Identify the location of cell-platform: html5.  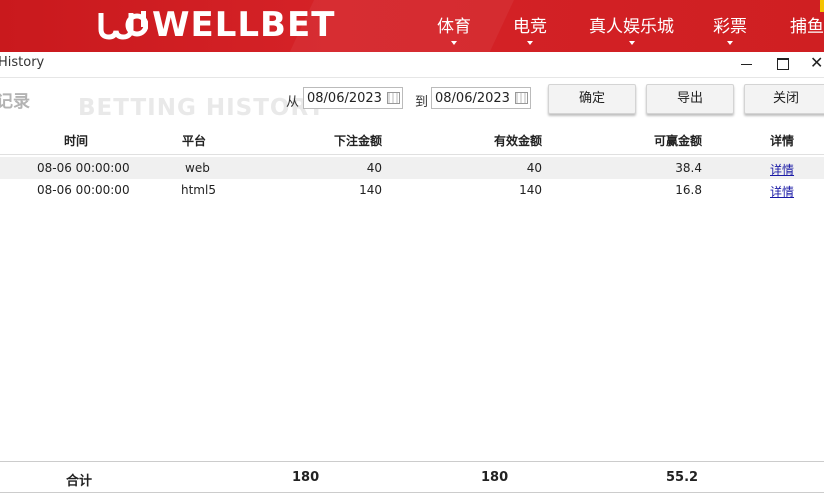
(198, 190).